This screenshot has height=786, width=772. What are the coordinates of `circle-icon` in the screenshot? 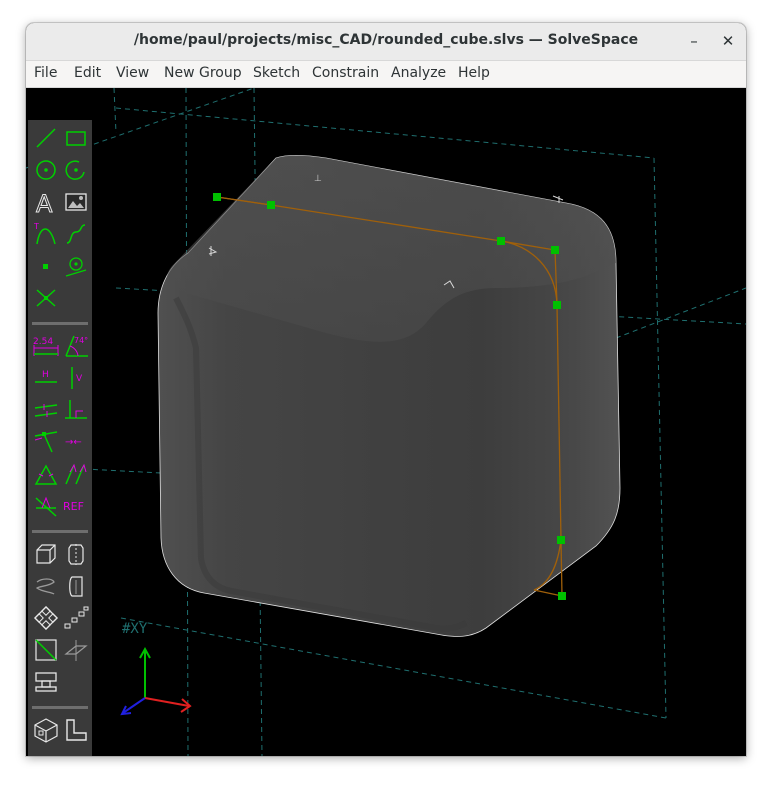 It's located at (46, 170).